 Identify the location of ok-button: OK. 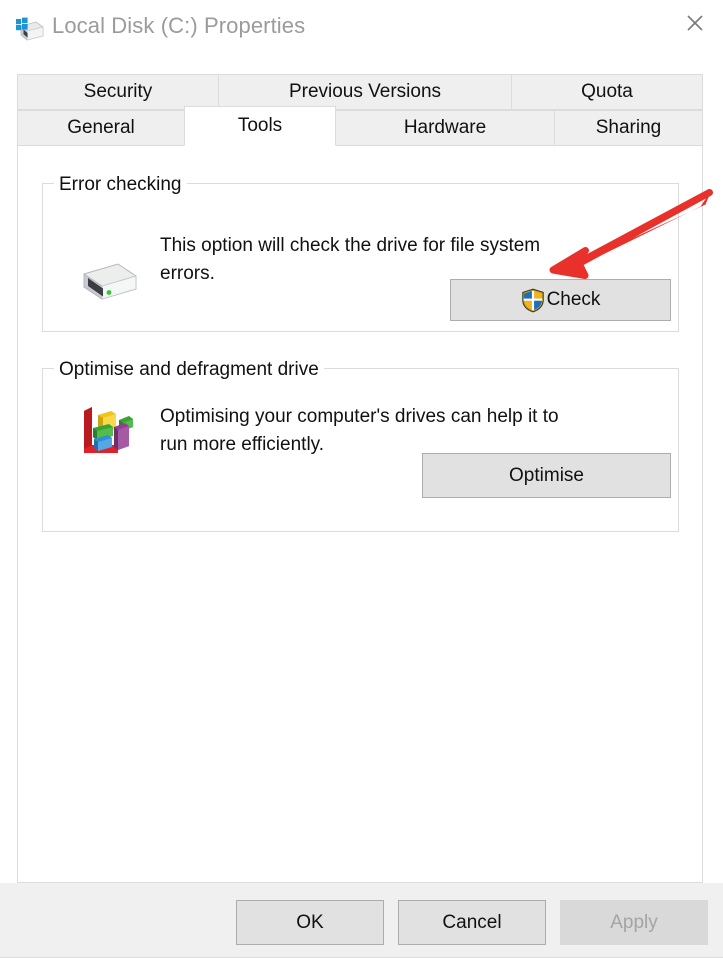
(310, 922).